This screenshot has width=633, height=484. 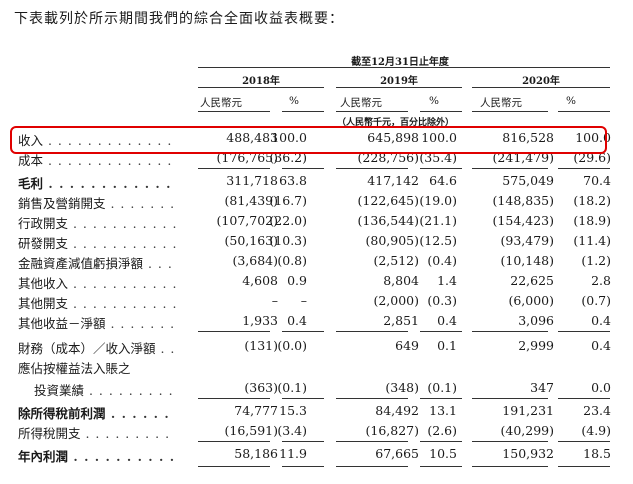 What do you see at coordinates (527, 430) in the screenshot?
I see `row-value: (40,299)` at bounding box center [527, 430].